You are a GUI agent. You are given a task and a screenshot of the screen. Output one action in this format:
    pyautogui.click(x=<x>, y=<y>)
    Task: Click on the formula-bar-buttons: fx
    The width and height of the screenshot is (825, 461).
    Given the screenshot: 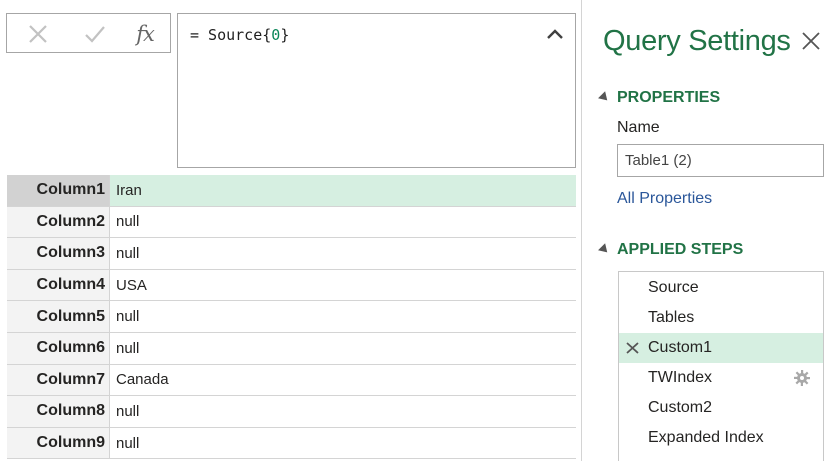 What is the action you would take?
    pyautogui.click(x=88, y=33)
    